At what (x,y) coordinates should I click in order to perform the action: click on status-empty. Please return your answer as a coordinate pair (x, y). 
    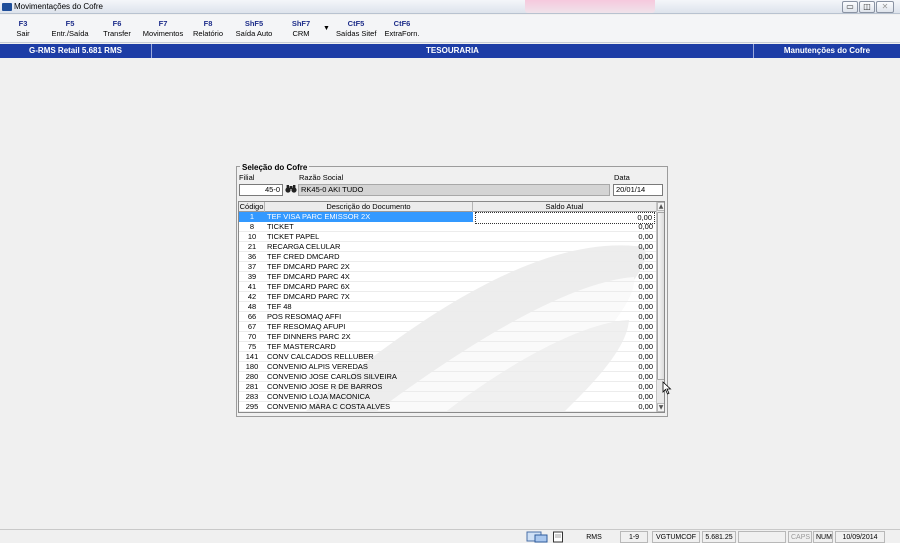
    Looking at the image, I should click on (762, 537).